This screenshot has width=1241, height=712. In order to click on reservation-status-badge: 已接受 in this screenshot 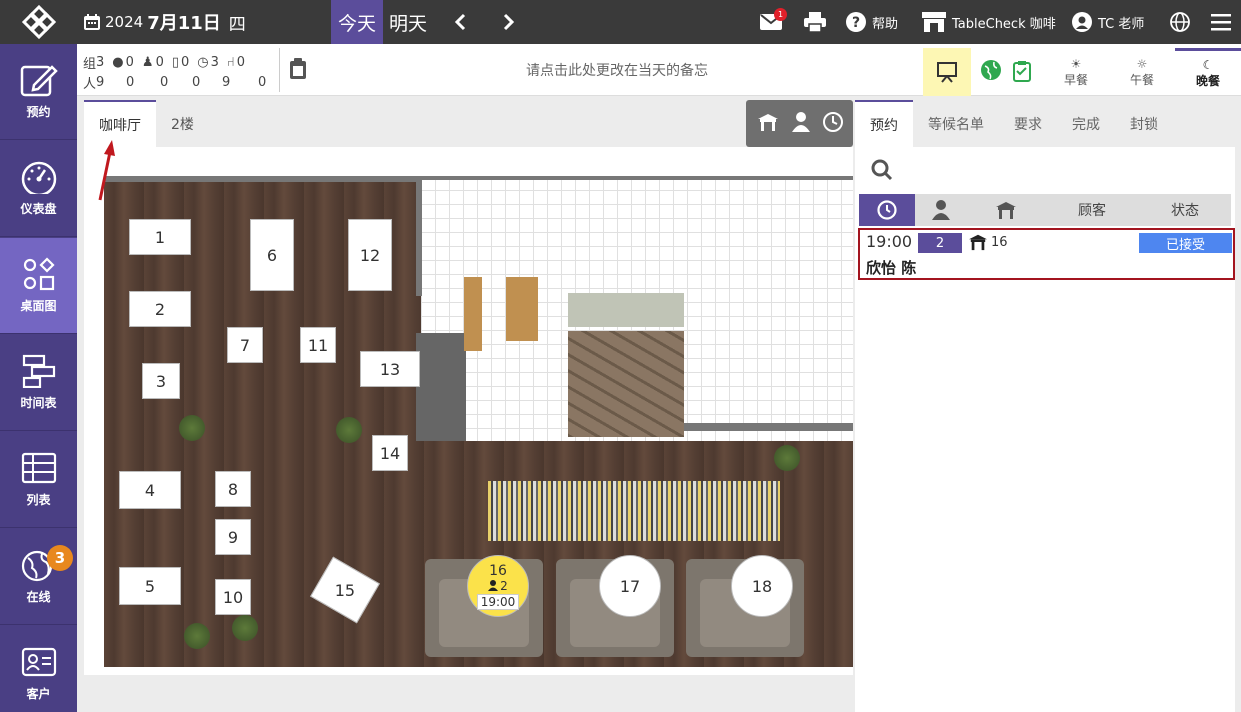, I will do `click(1185, 243)`.